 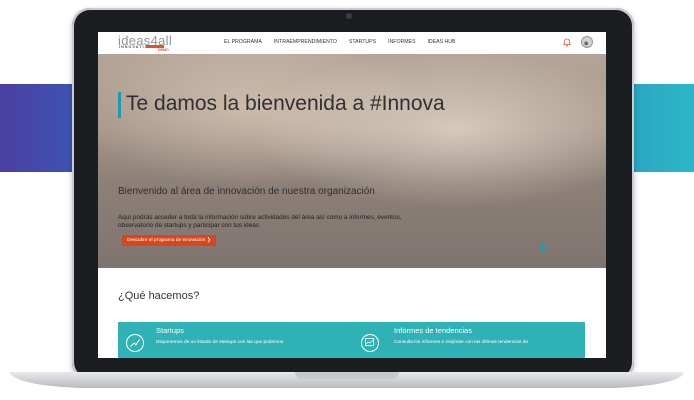 I want to click on report-icon, so click(x=370, y=343).